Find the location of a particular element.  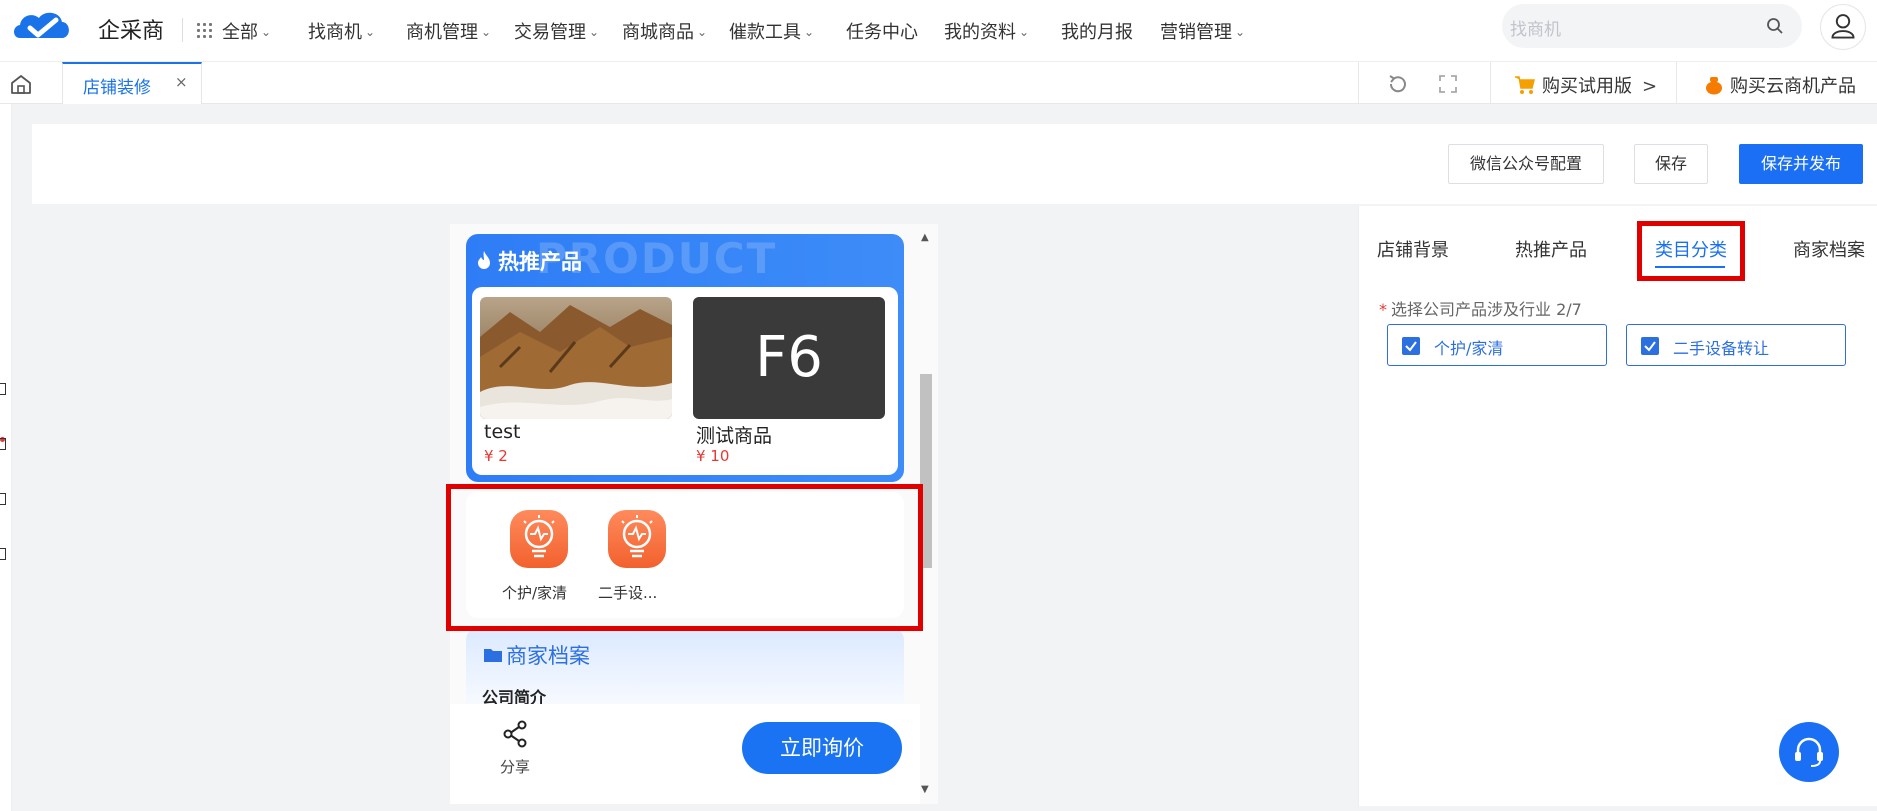

grid-icon is located at coordinates (205, 31).